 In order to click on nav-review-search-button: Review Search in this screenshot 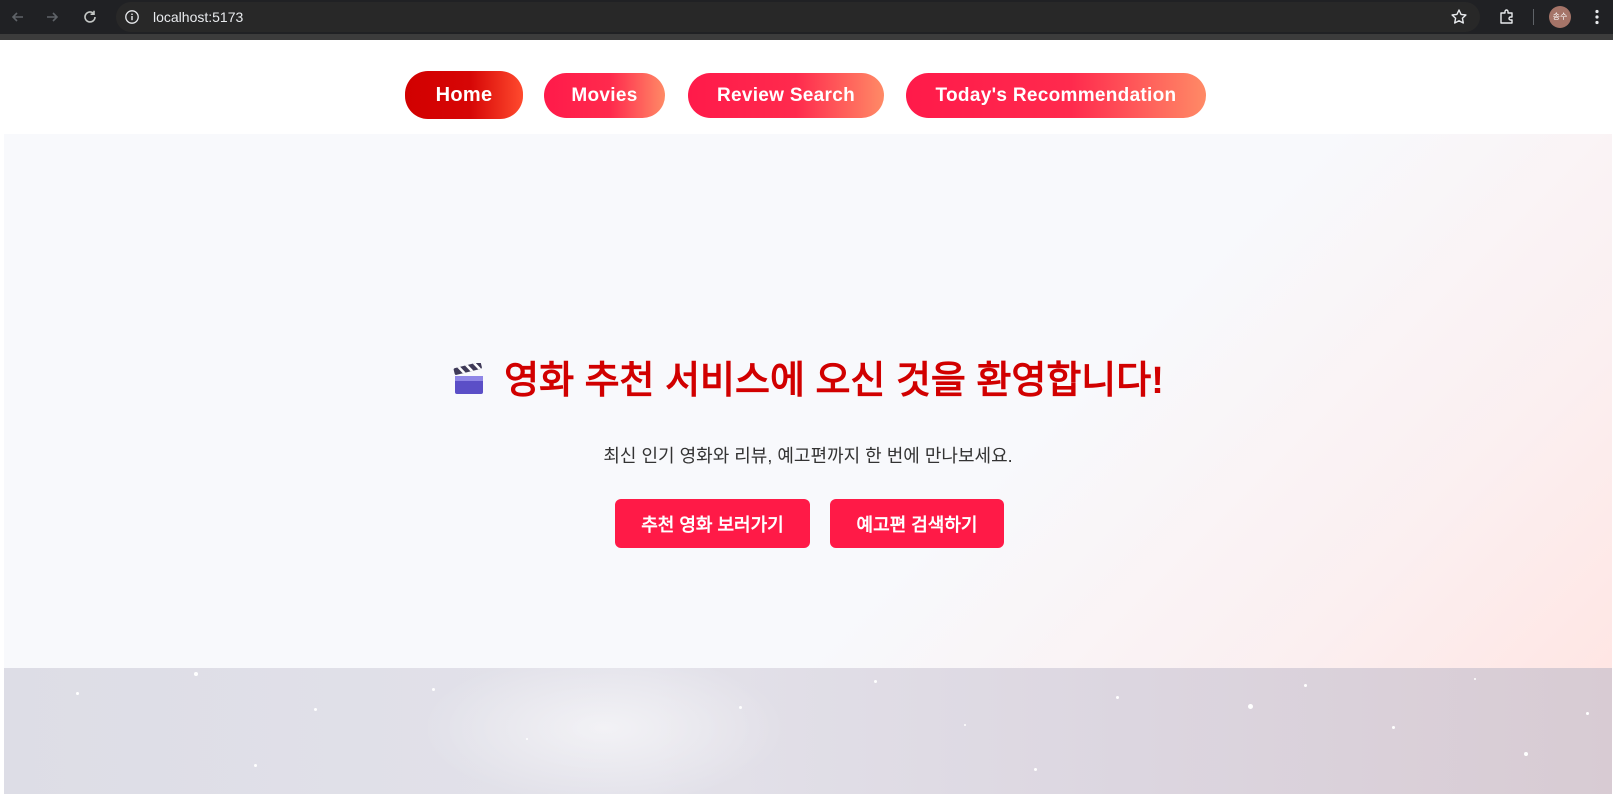, I will do `click(786, 95)`.